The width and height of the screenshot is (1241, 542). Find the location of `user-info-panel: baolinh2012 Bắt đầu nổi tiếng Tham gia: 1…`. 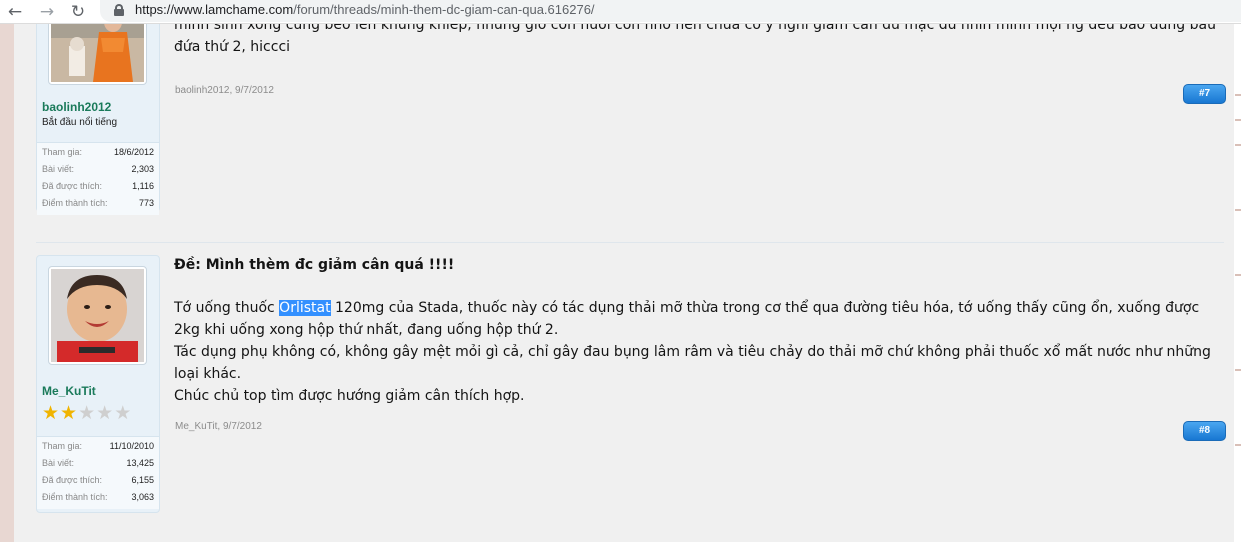

user-info-panel: baolinh2012 Bắt đầu nổi tiếng Tham gia: 1… is located at coordinates (98, 119).